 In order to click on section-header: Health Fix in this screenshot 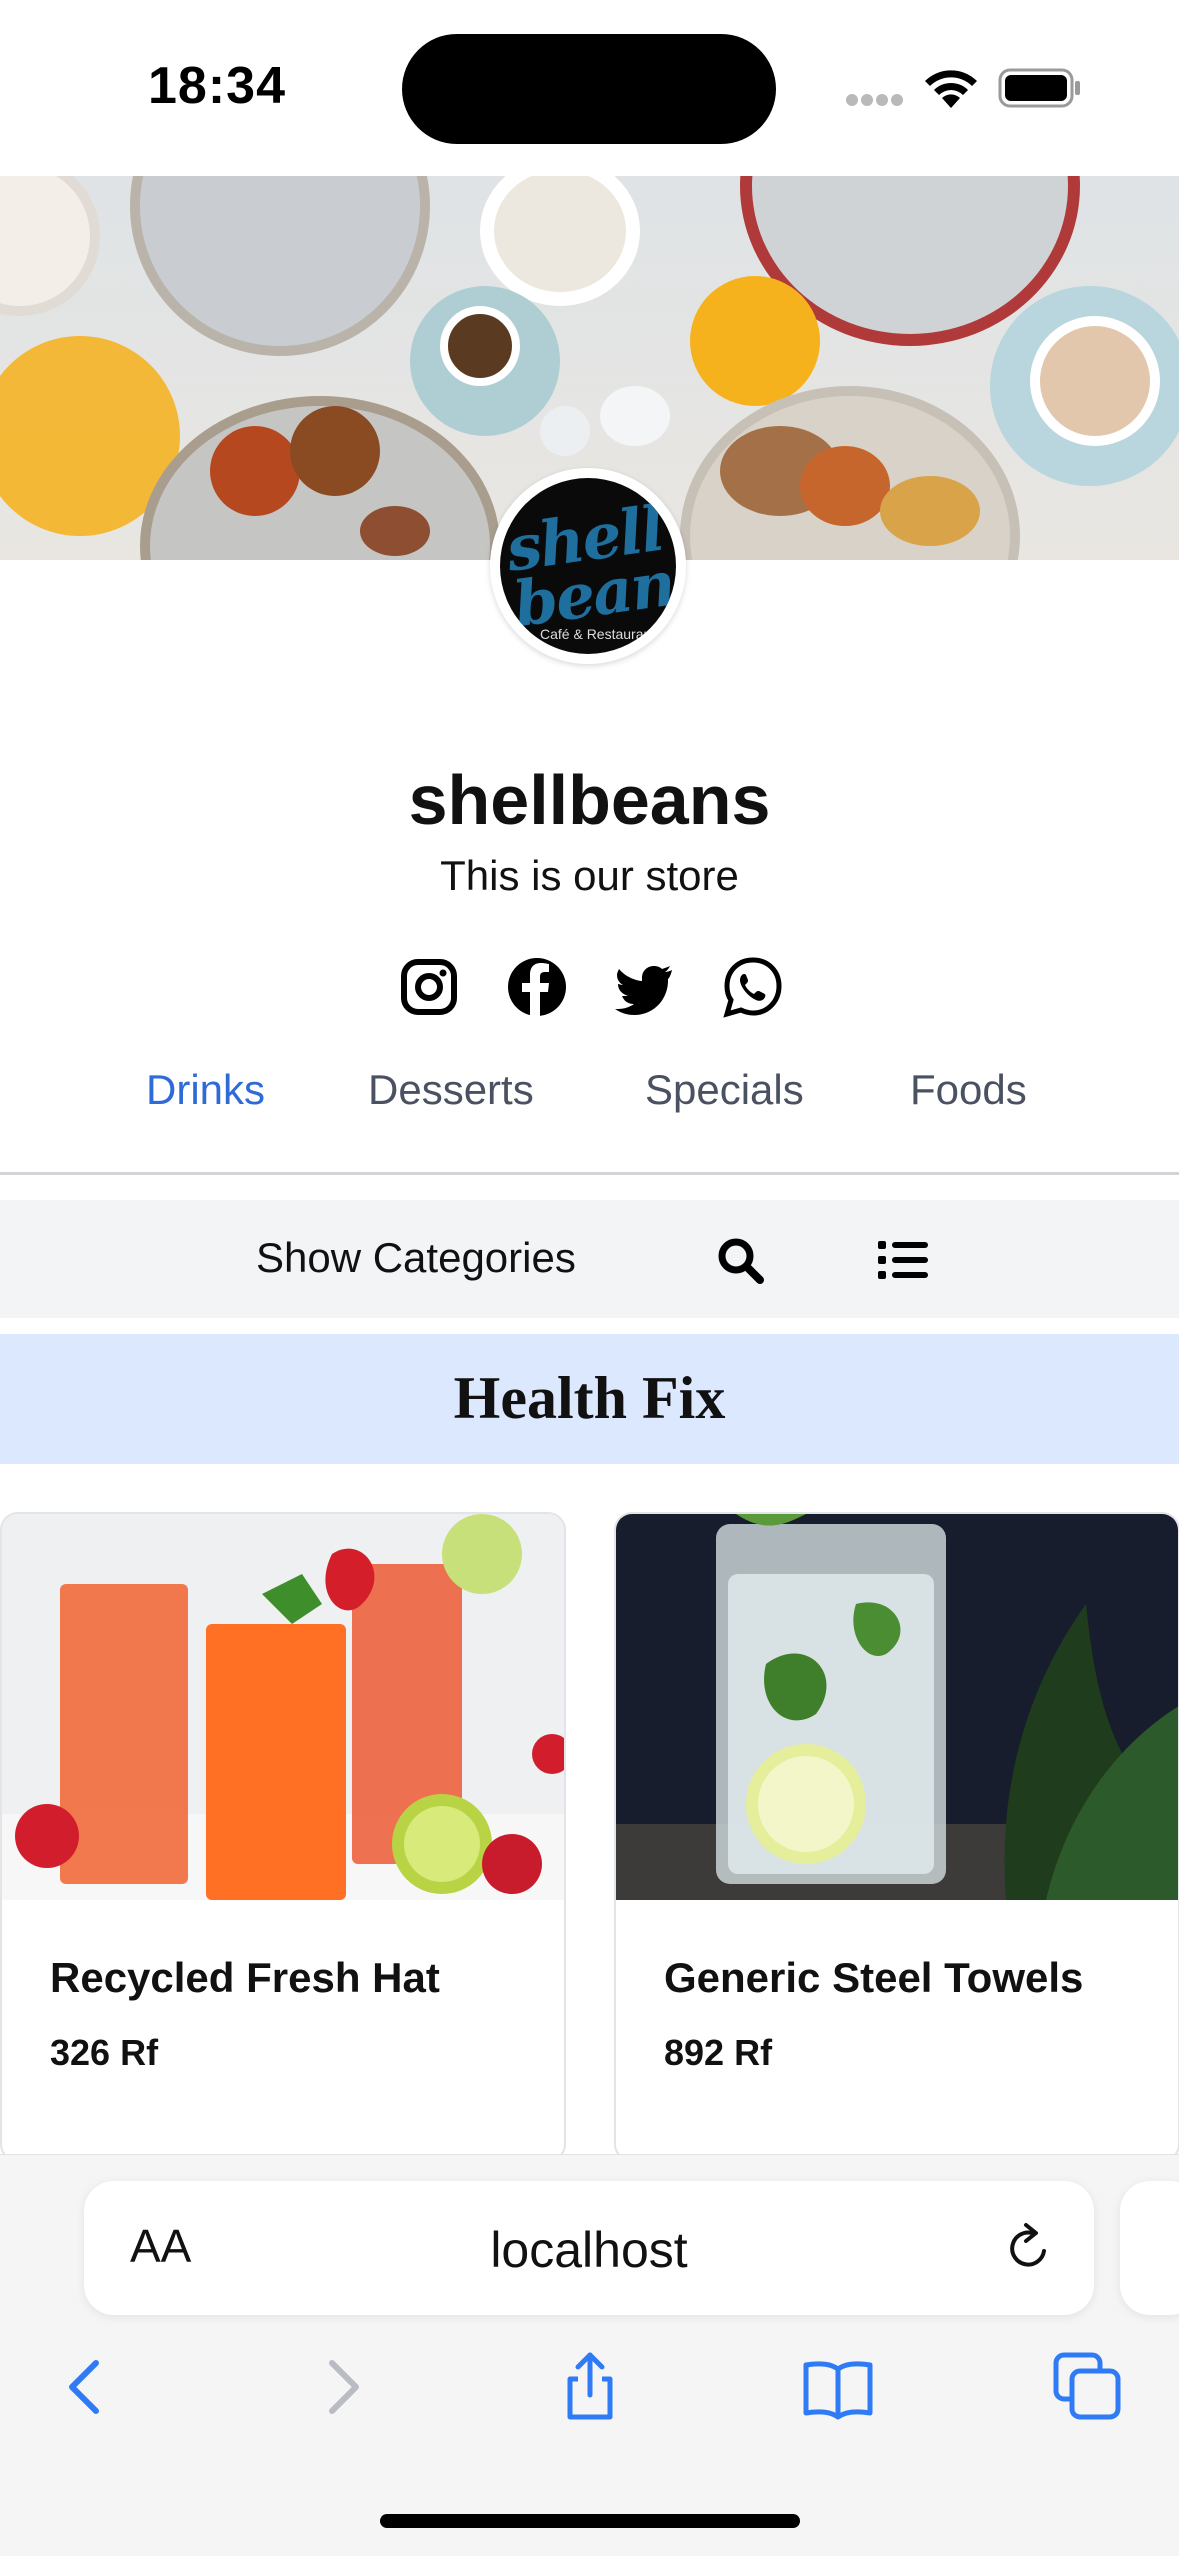, I will do `click(589, 1399)`.